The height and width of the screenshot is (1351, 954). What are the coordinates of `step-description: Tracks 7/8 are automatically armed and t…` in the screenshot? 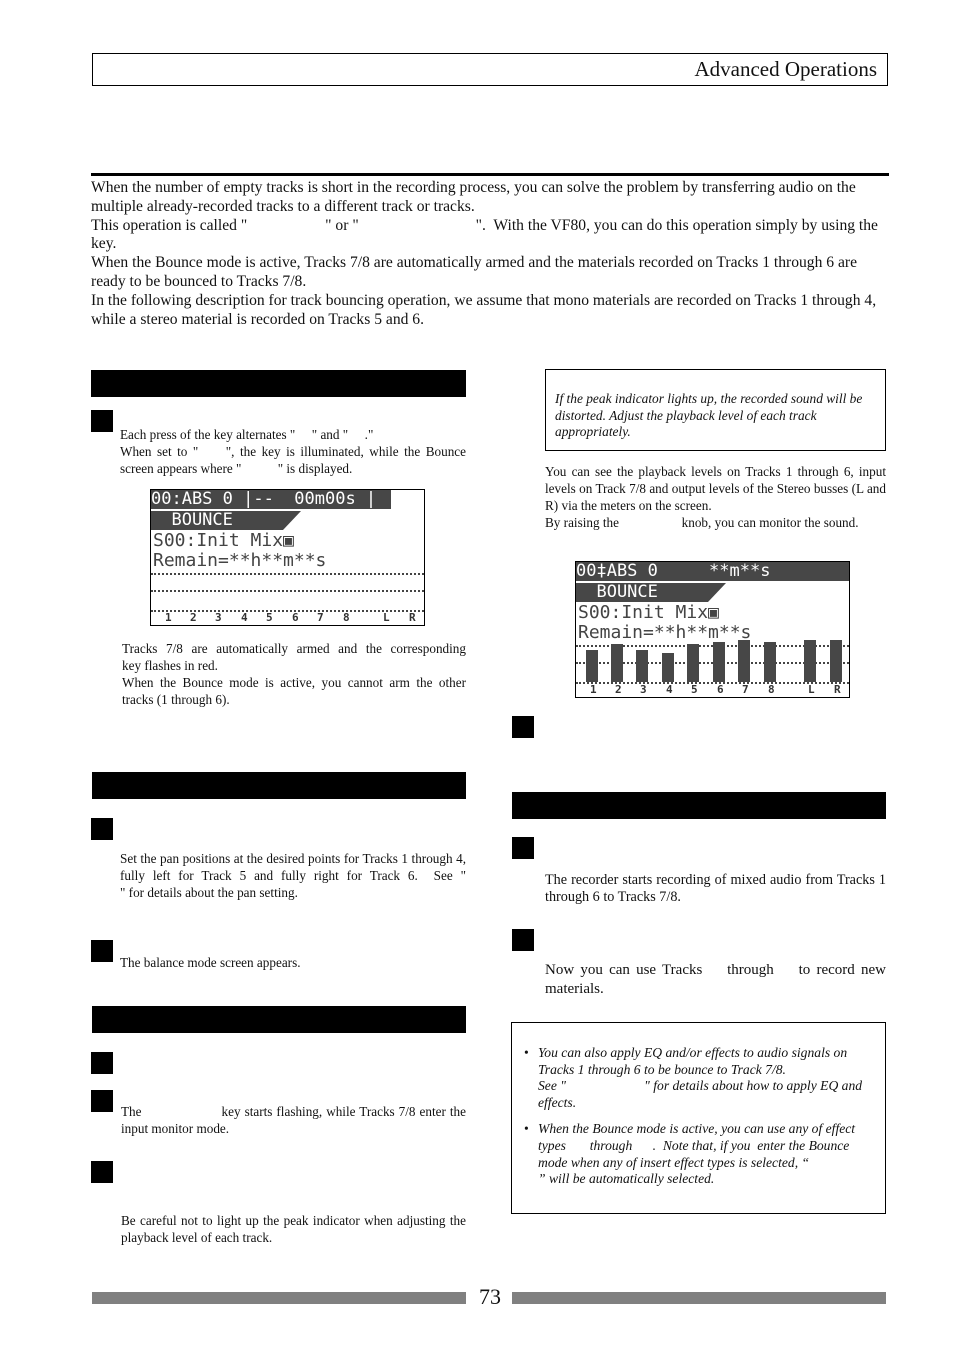 It's located at (294, 675).